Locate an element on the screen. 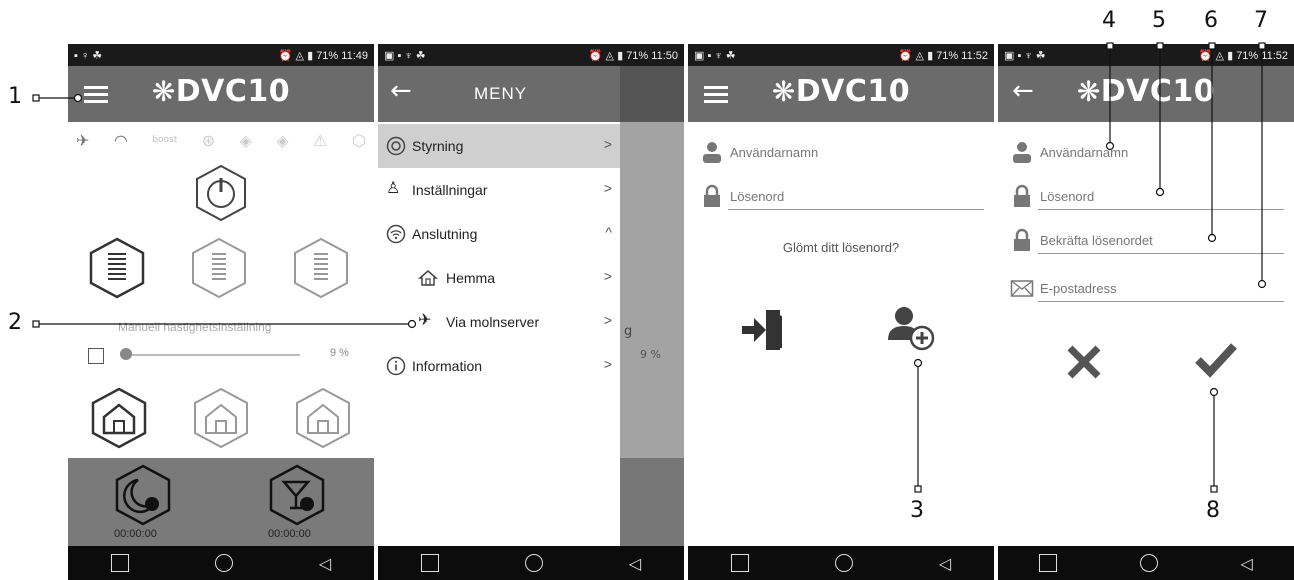 The width and height of the screenshot is (1294, 580). status-right: ⏰ ◬ ▮ 71% 11:49 is located at coordinates (323, 55).